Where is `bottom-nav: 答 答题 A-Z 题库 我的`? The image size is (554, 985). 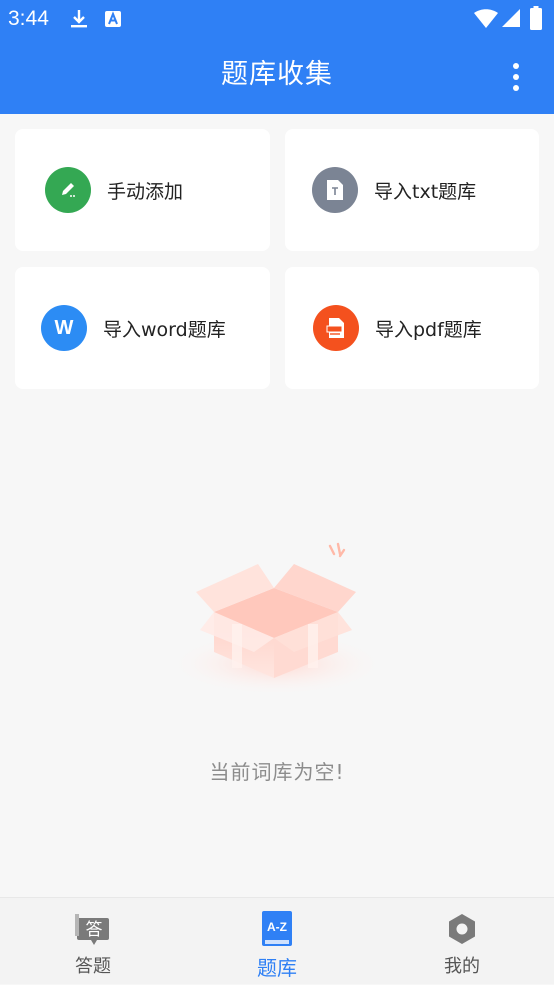 bottom-nav: 答 答题 A-Z 题库 我的 is located at coordinates (277, 940).